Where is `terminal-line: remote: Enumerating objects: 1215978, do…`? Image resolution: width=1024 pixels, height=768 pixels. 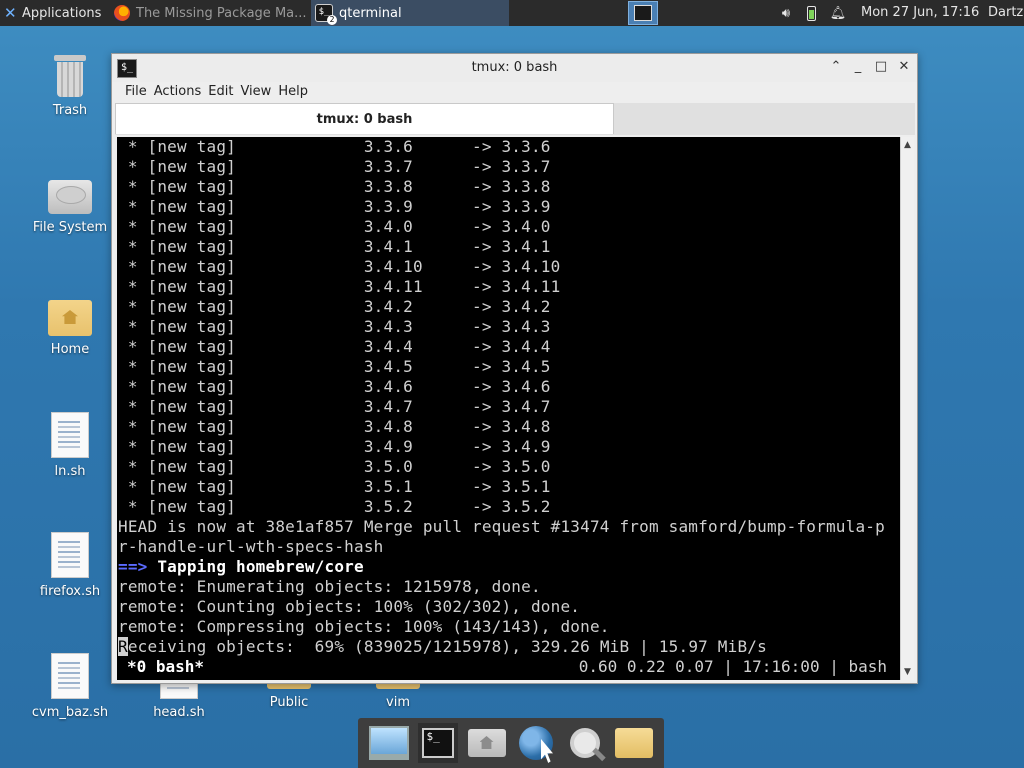 terminal-line: remote: Enumerating objects: 1215978, do… is located at coordinates (329, 586).